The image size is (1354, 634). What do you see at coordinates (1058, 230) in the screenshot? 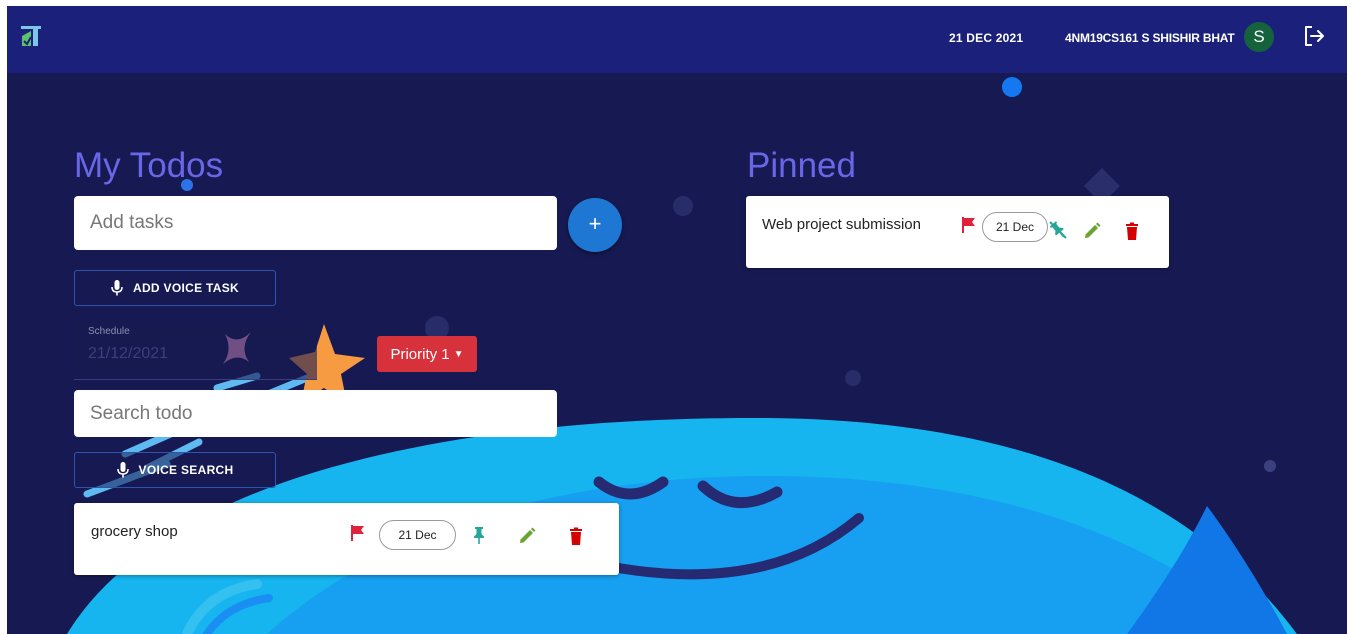
I see `unpin-icon` at bounding box center [1058, 230].